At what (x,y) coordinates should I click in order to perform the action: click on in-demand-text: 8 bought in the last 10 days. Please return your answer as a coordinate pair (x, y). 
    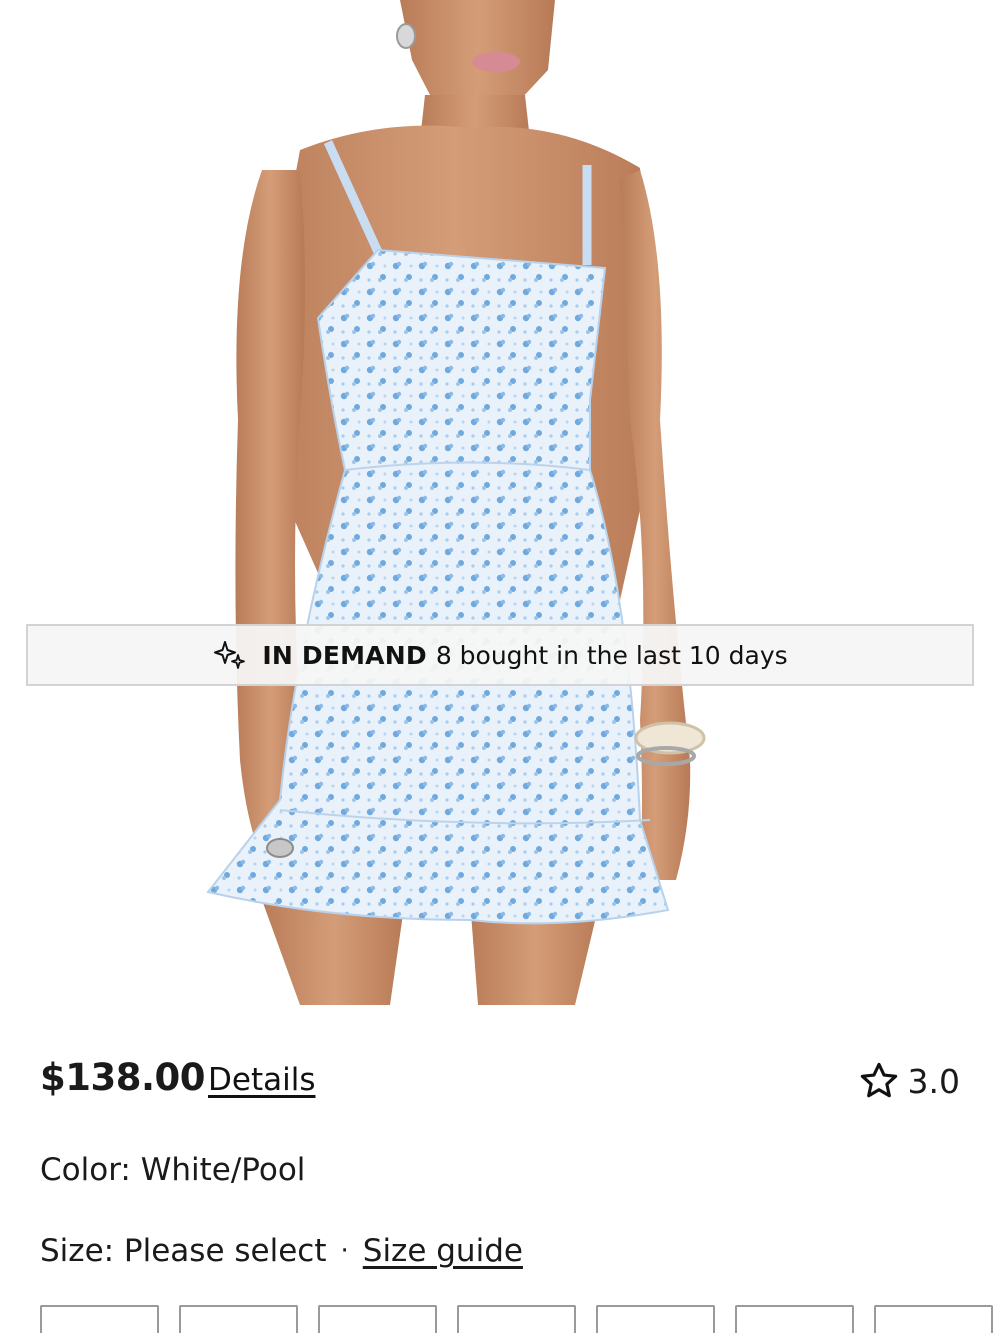
    Looking at the image, I should click on (611, 655).